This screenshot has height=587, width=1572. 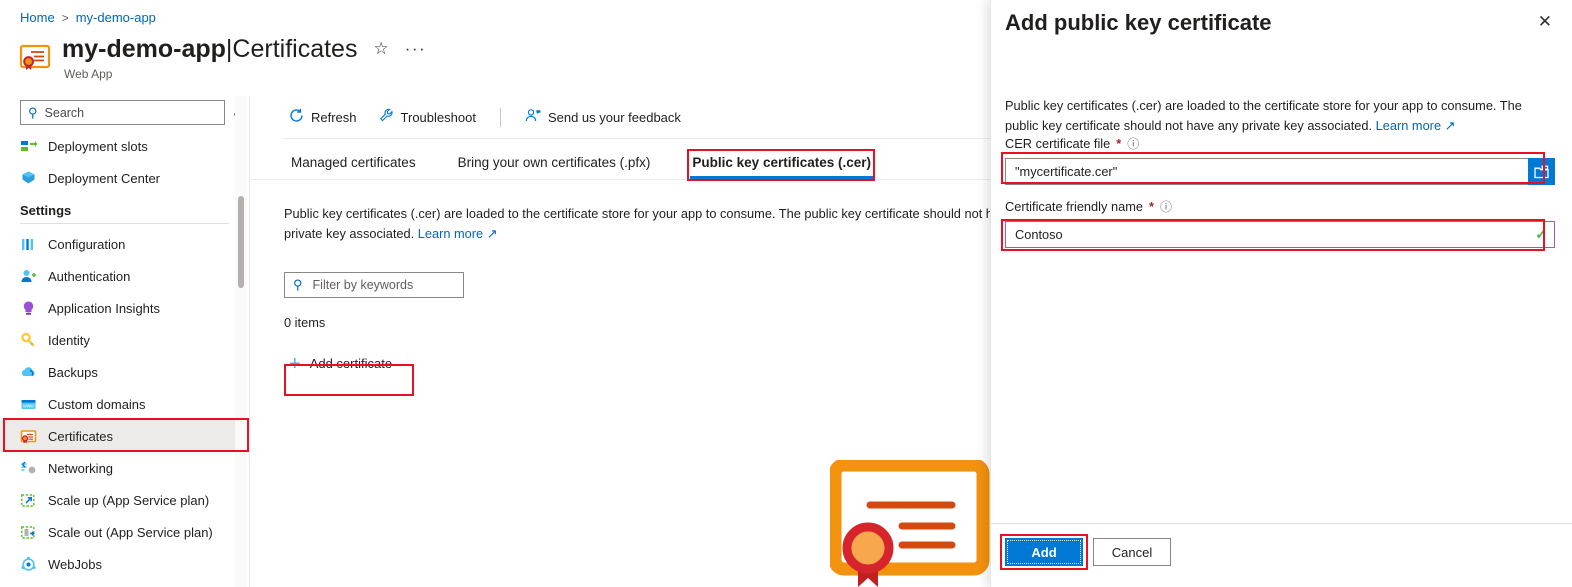 What do you see at coordinates (28, 244) in the screenshot?
I see `configuration-icon` at bounding box center [28, 244].